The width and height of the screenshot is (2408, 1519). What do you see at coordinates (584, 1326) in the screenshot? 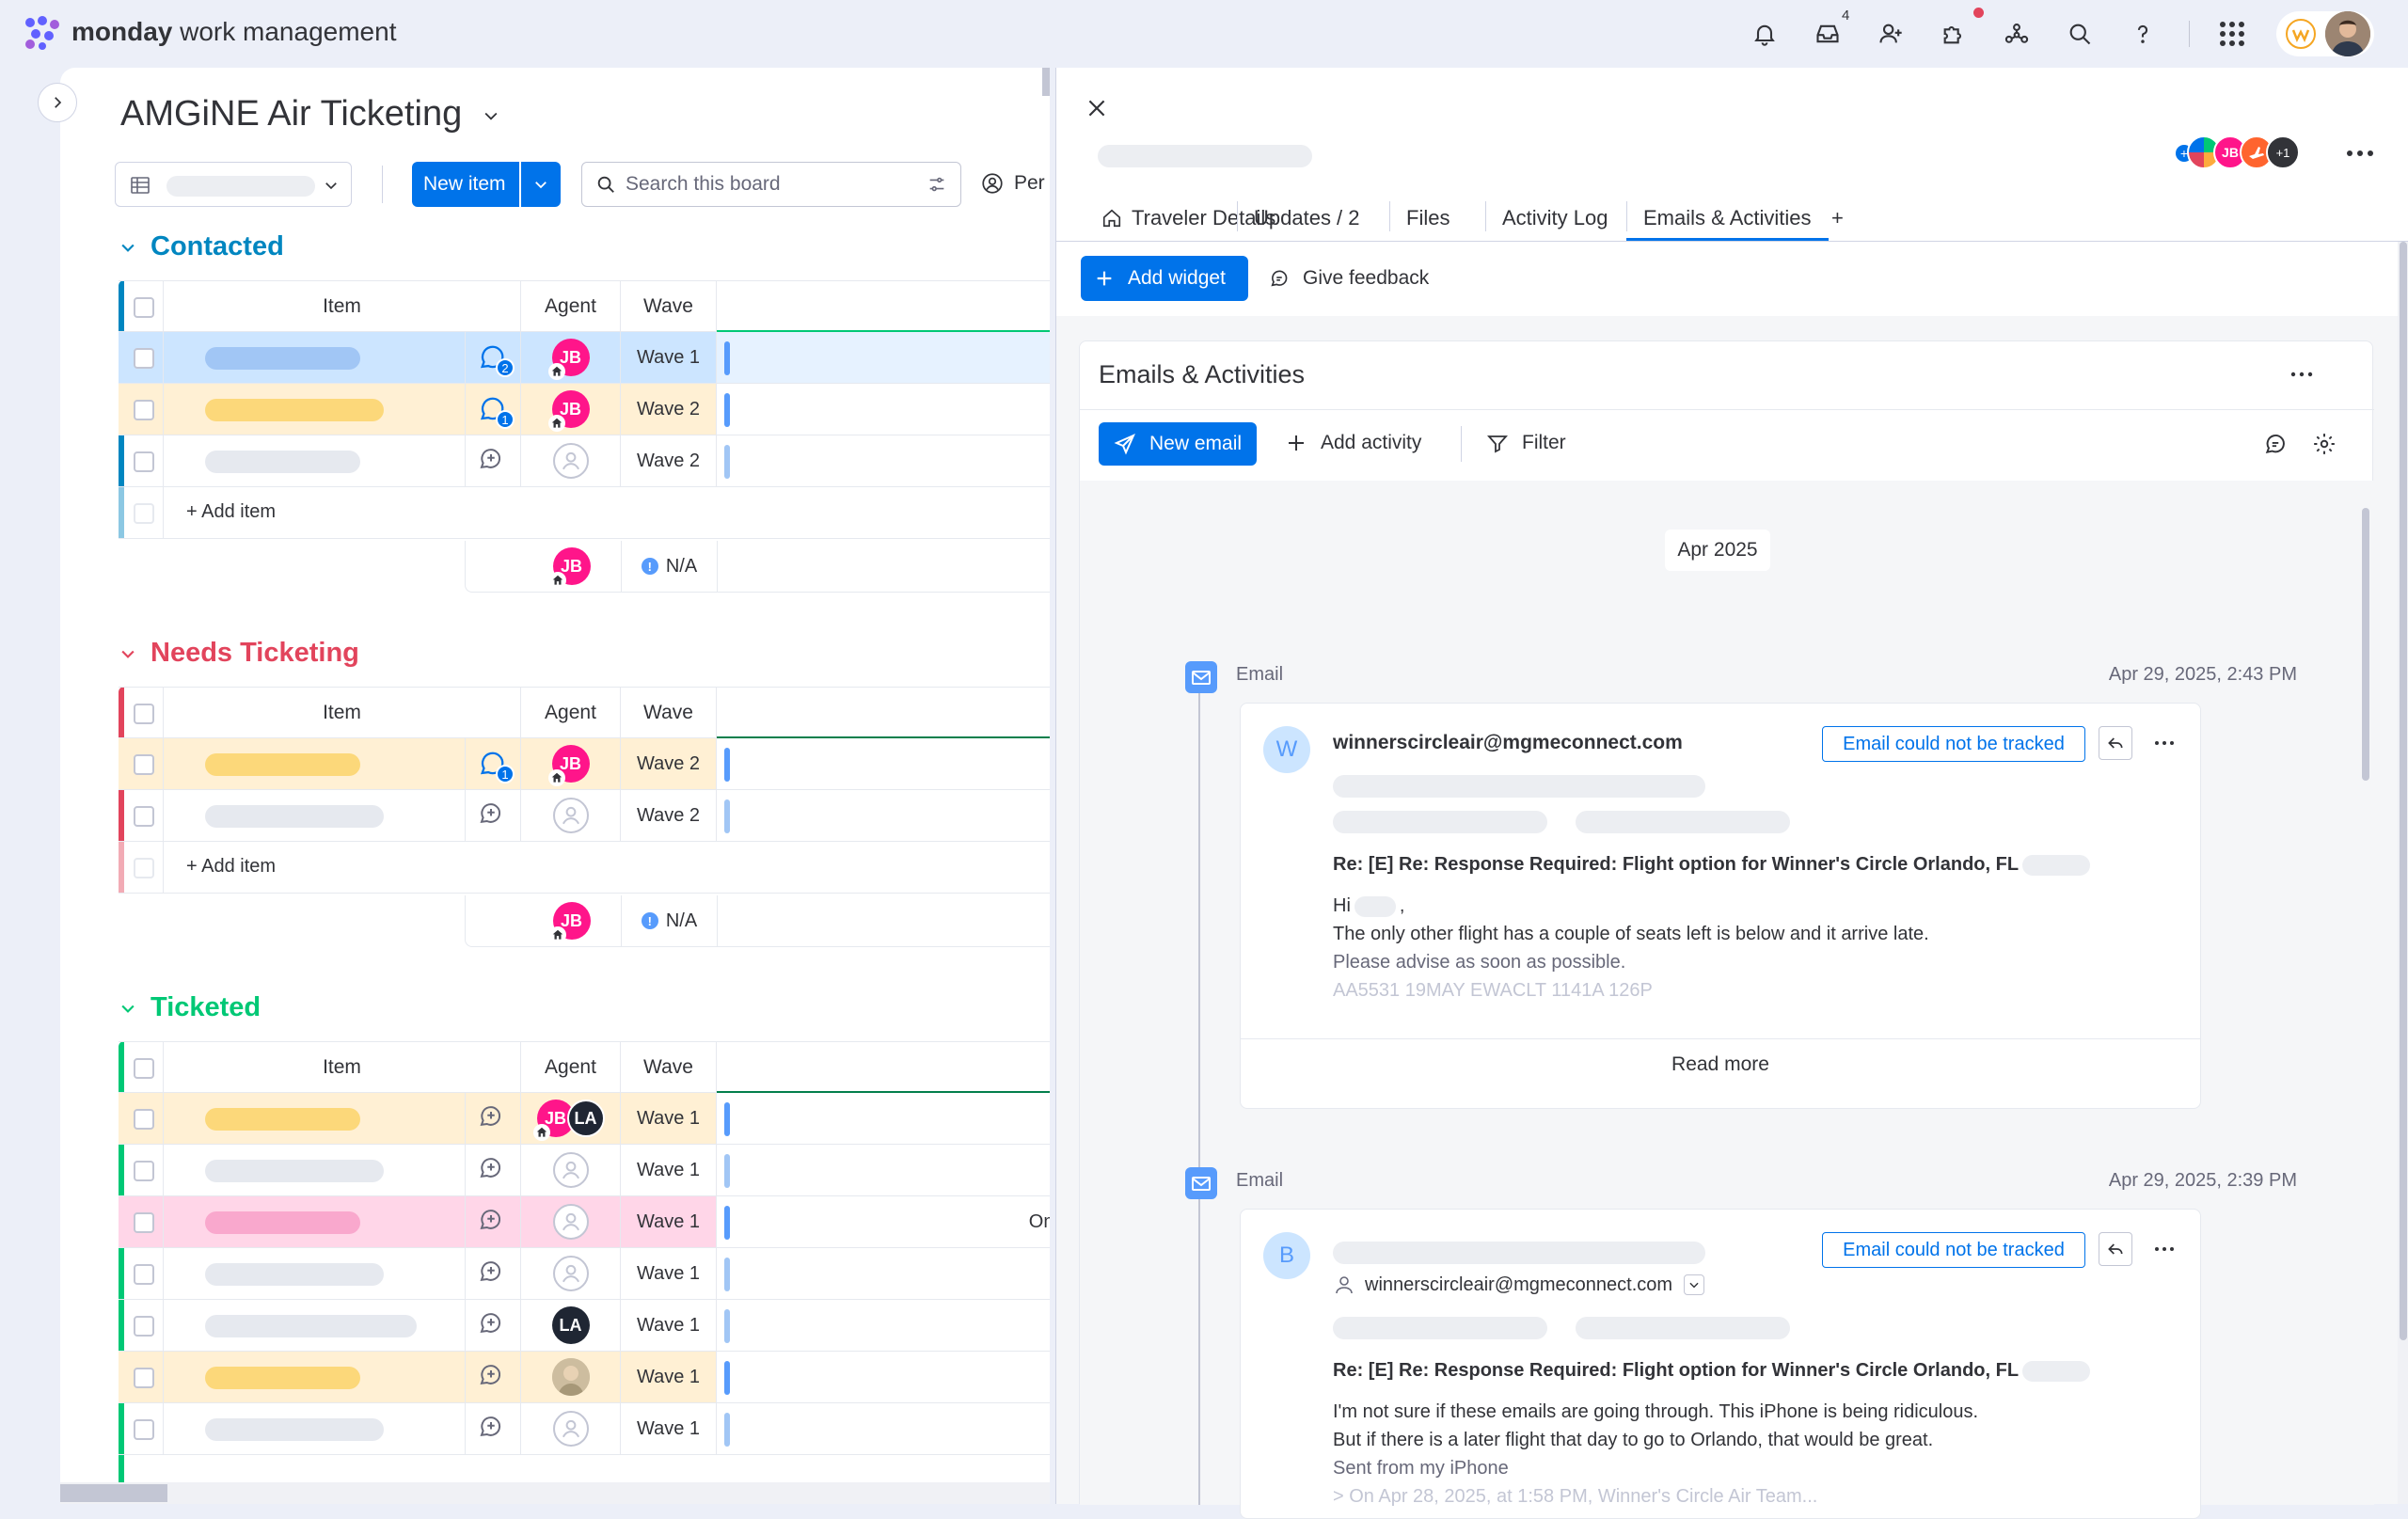
I see `table-row: LA Wave 1` at bounding box center [584, 1326].